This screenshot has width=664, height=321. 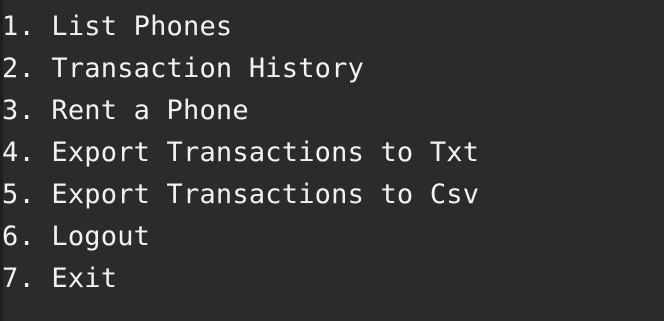 What do you see at coordinates (117, 26) in the screenshot?
I see `menu-option-list-phones: 1. List Phones` at bounding box center [117, 26].